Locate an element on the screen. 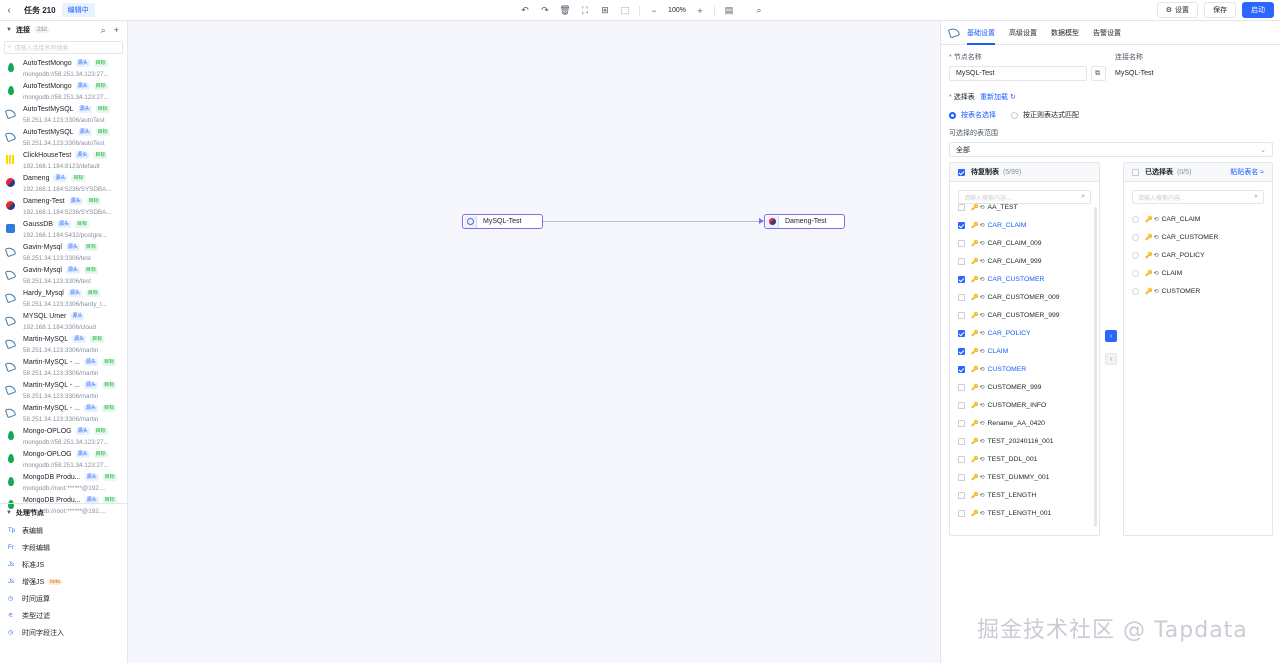  table-row: 🔑 ⟲ CAR_CLAIM_999 is located at coordinates (1024, 261).